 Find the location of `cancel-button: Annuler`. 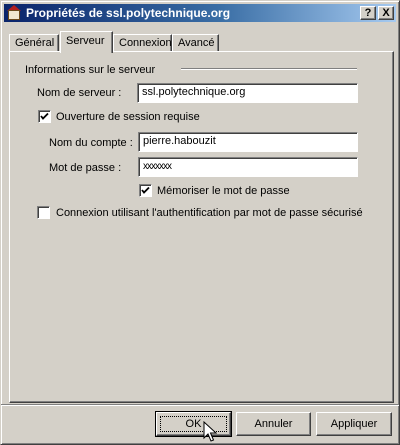

cancel-button: Annuler is located at coordinates (273, 424).